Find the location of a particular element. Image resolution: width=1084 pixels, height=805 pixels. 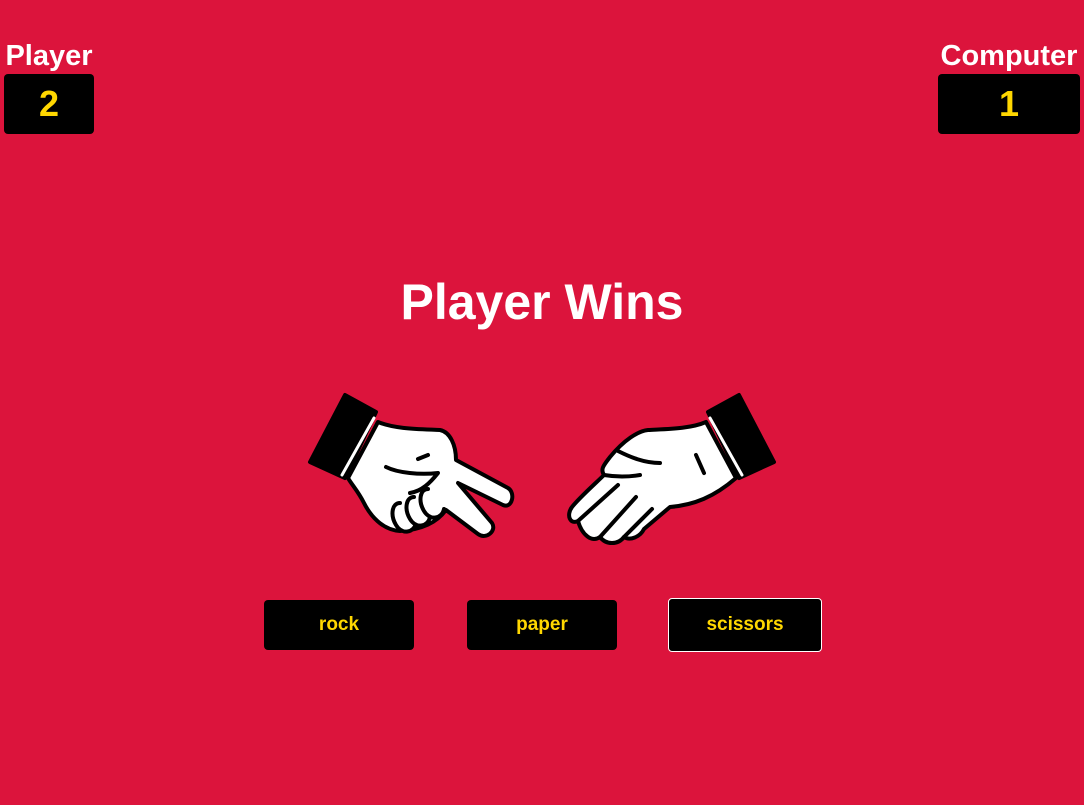

computer-score-panel: Computer 1 is located at coordinates (1009, 87).